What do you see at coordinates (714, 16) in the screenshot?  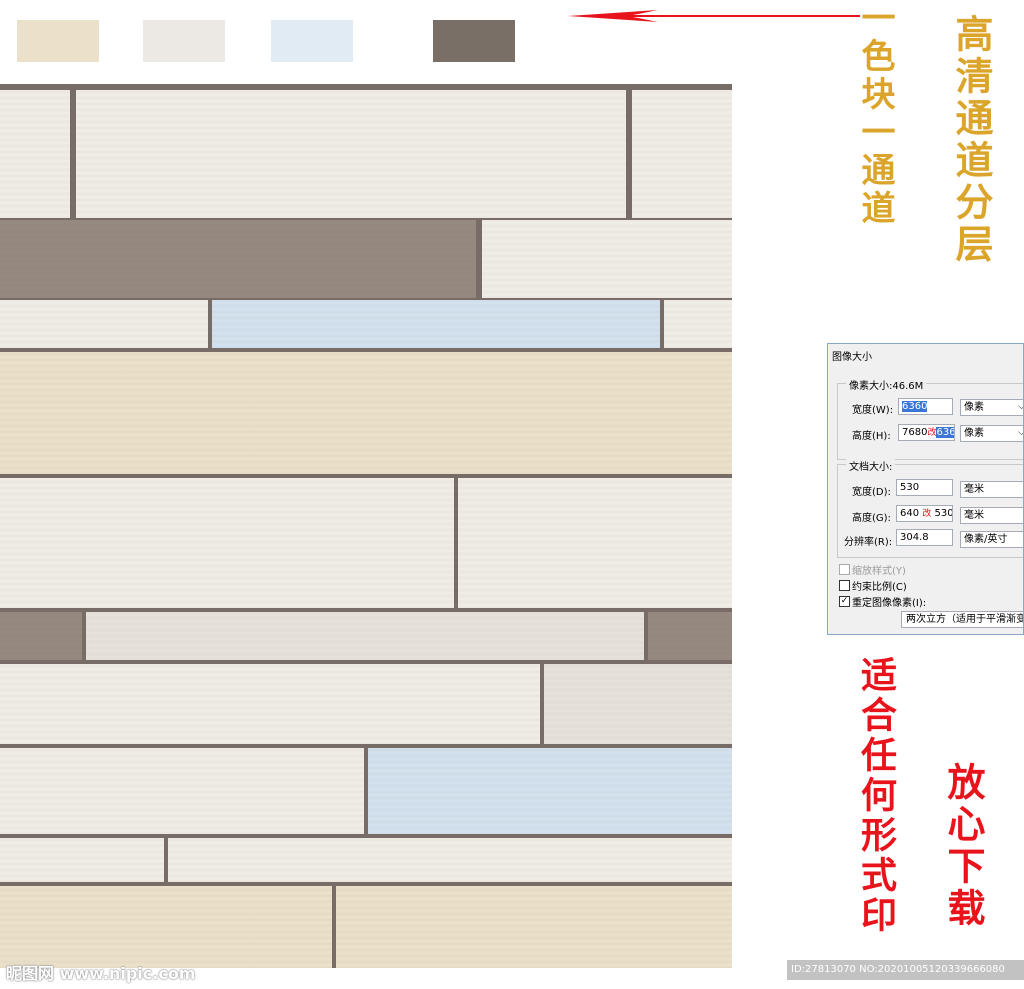 I see `arrow-left-icon` at bounding box center [714, 16].